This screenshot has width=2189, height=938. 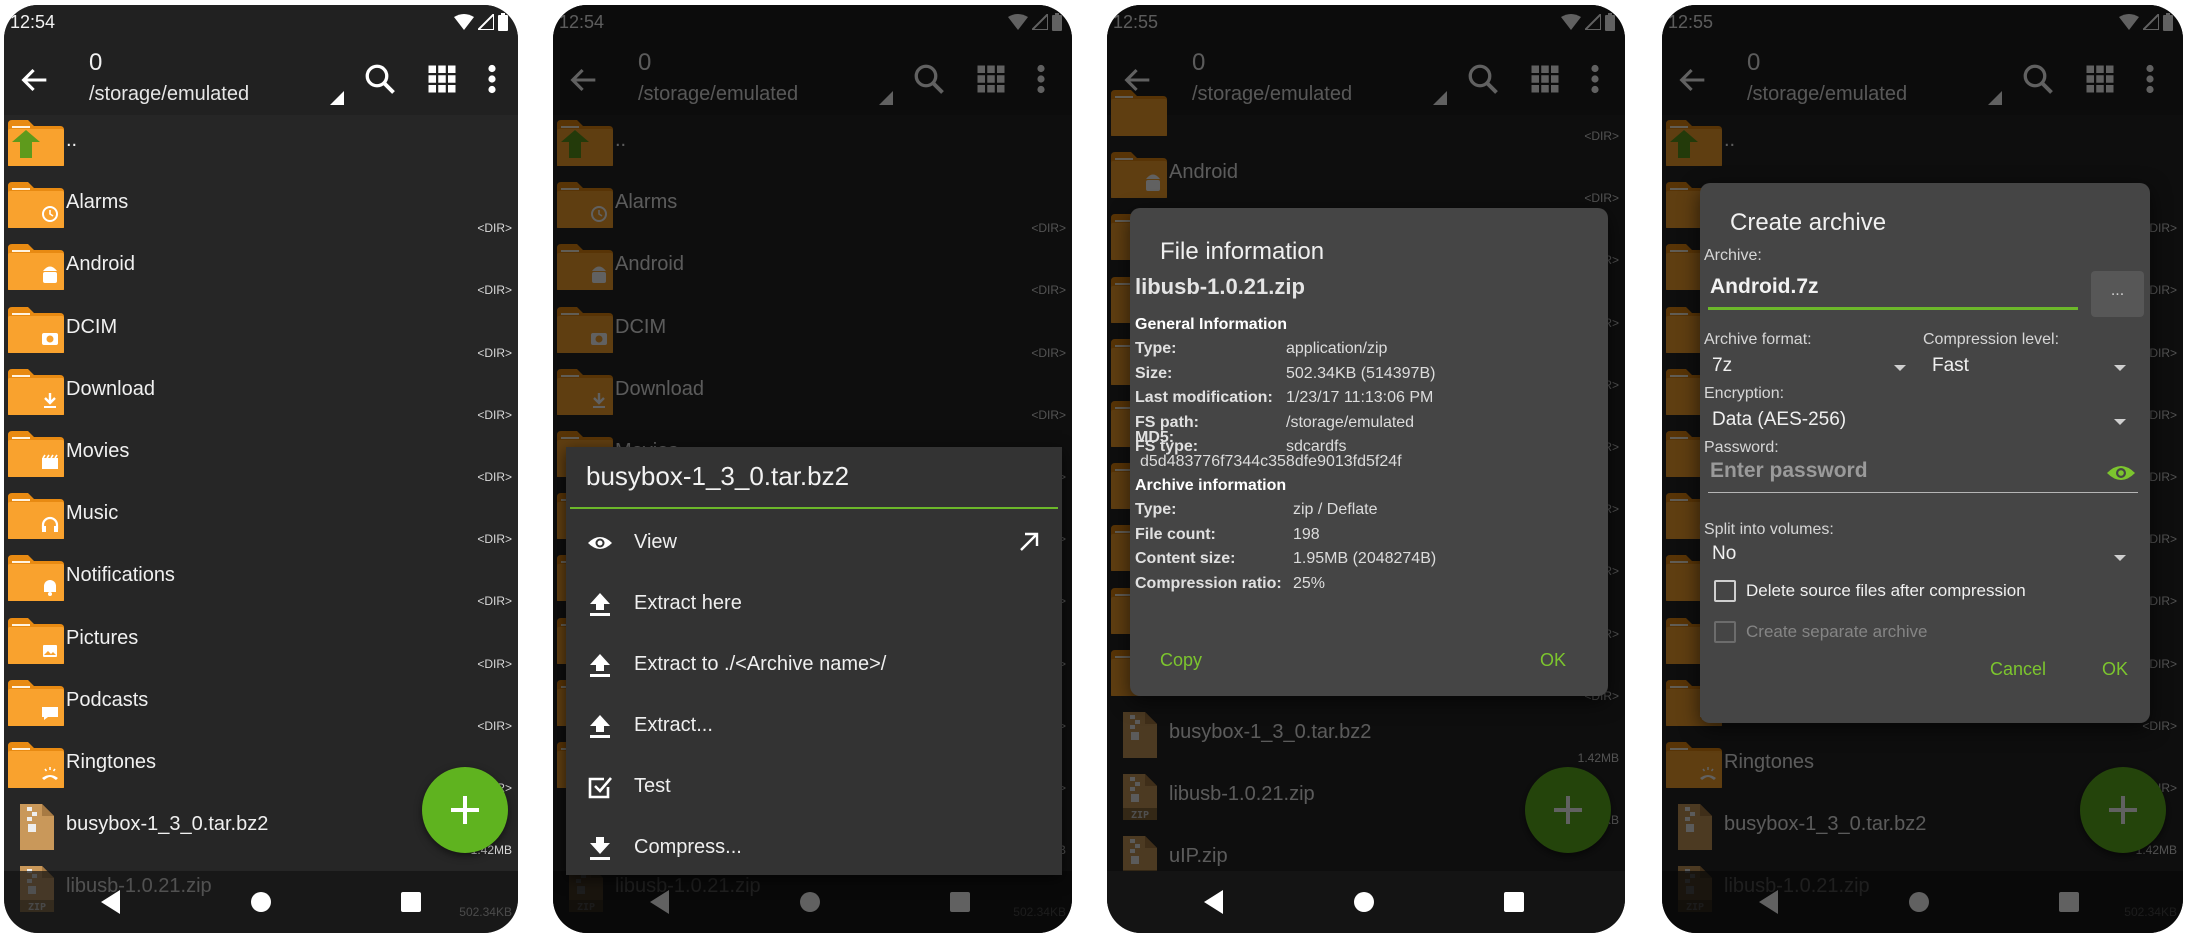 I want to click on password-placeholder: Enter password, so click(x=1789, y=470).